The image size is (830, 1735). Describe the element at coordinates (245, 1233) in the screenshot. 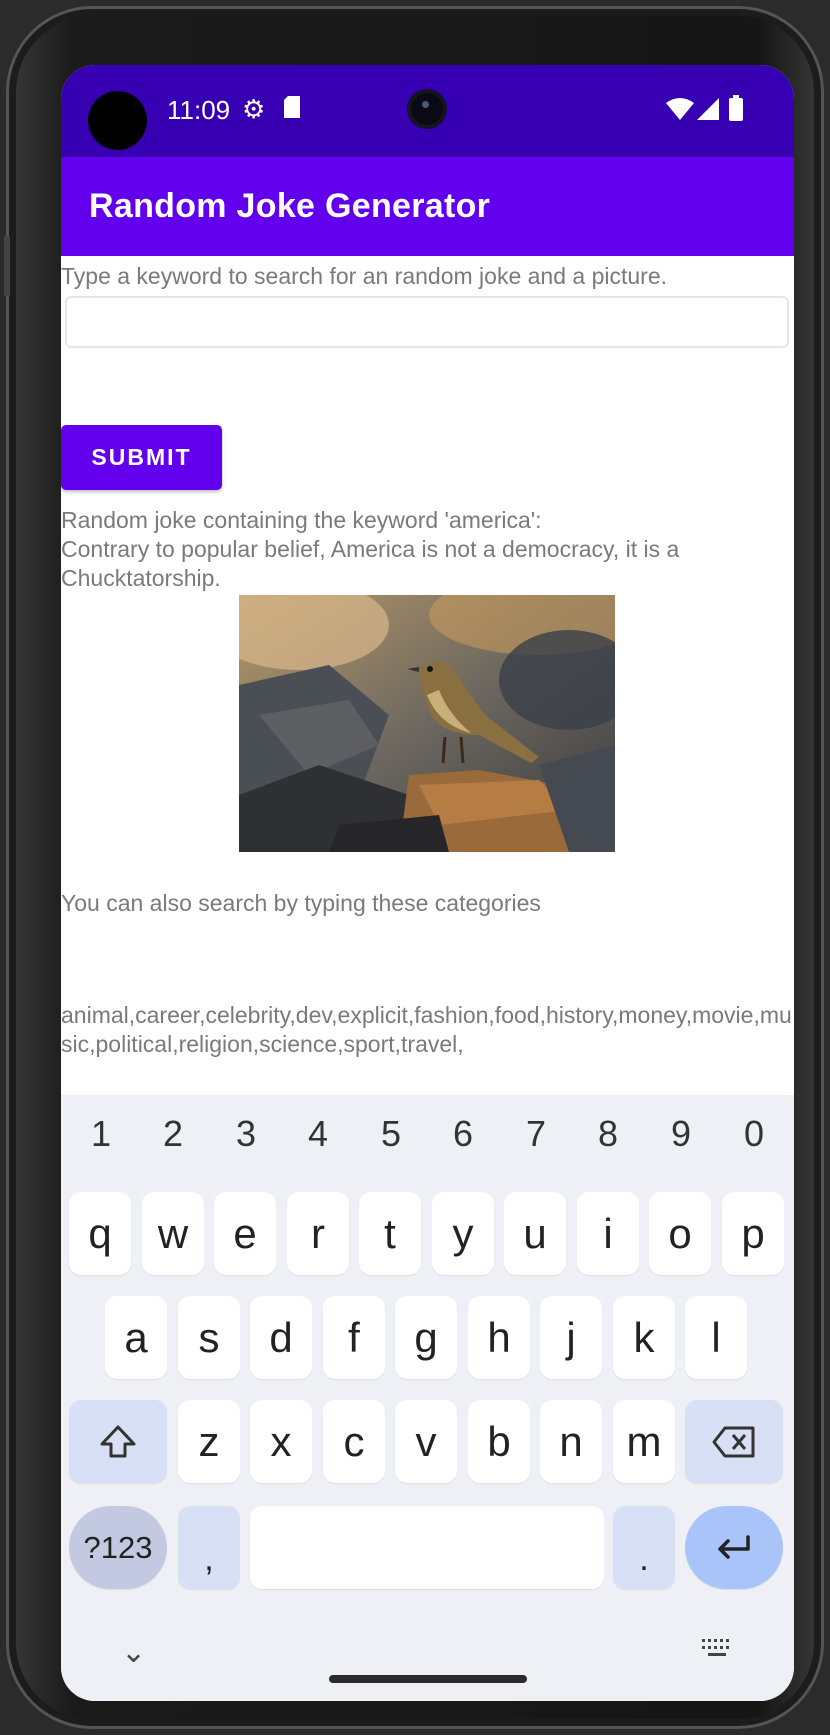

I see `key-e: e` at that location.